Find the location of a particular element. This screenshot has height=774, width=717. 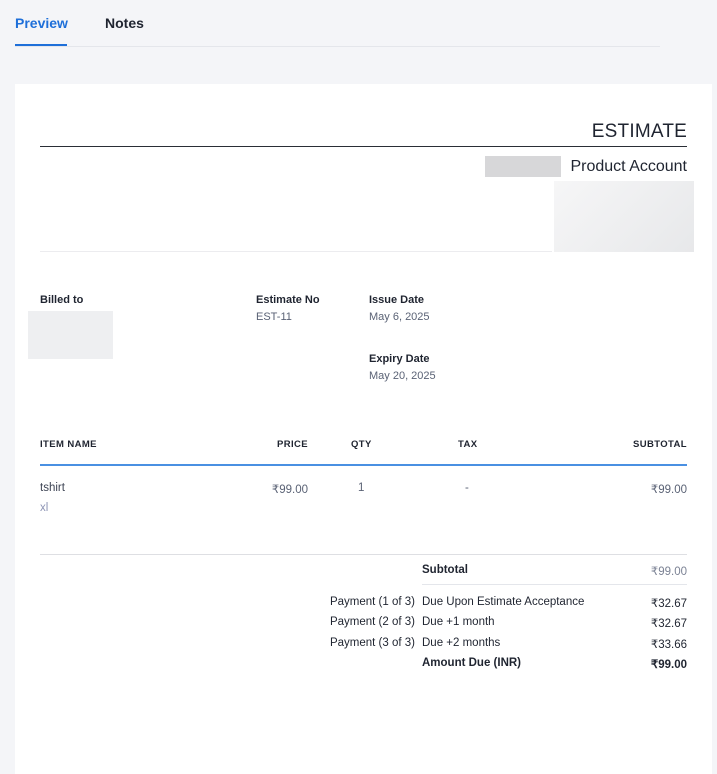

item-subtotal: ₹99.00 is located at coordinates (668, 490).